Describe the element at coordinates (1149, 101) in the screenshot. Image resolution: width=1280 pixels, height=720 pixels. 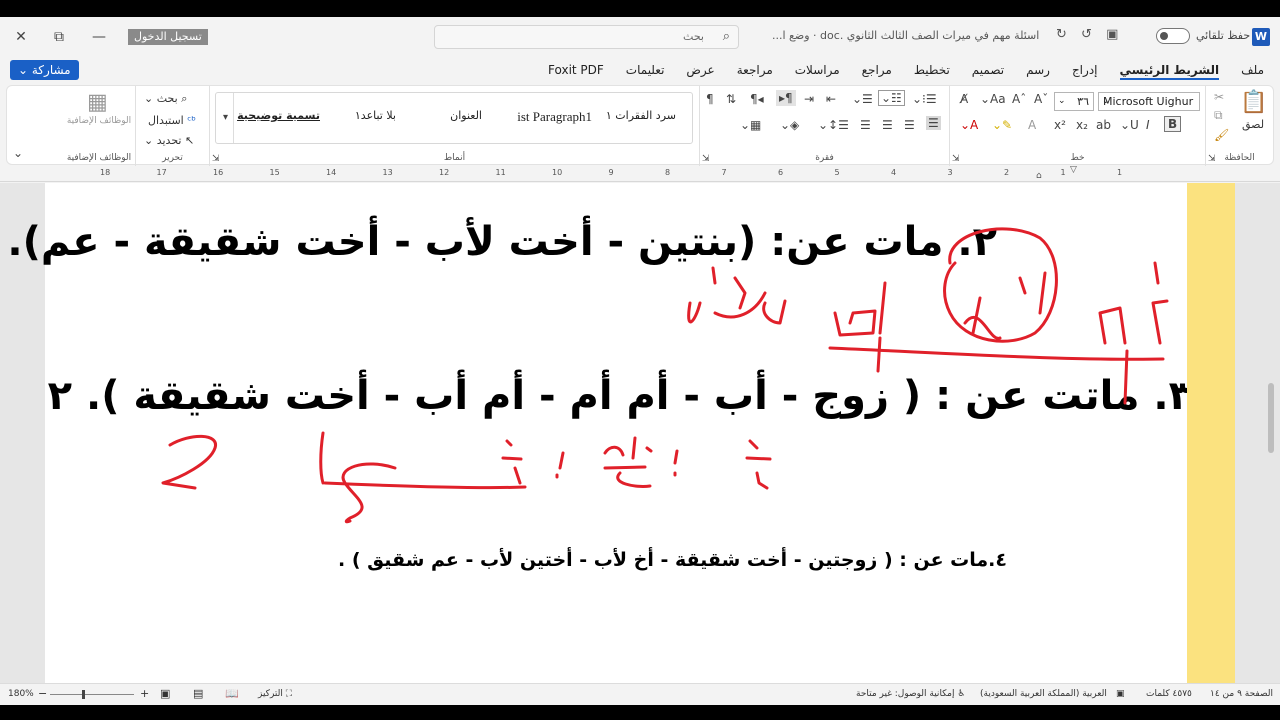
I see `font-name-combo: Microsoft Uighur ⌄` at that location.